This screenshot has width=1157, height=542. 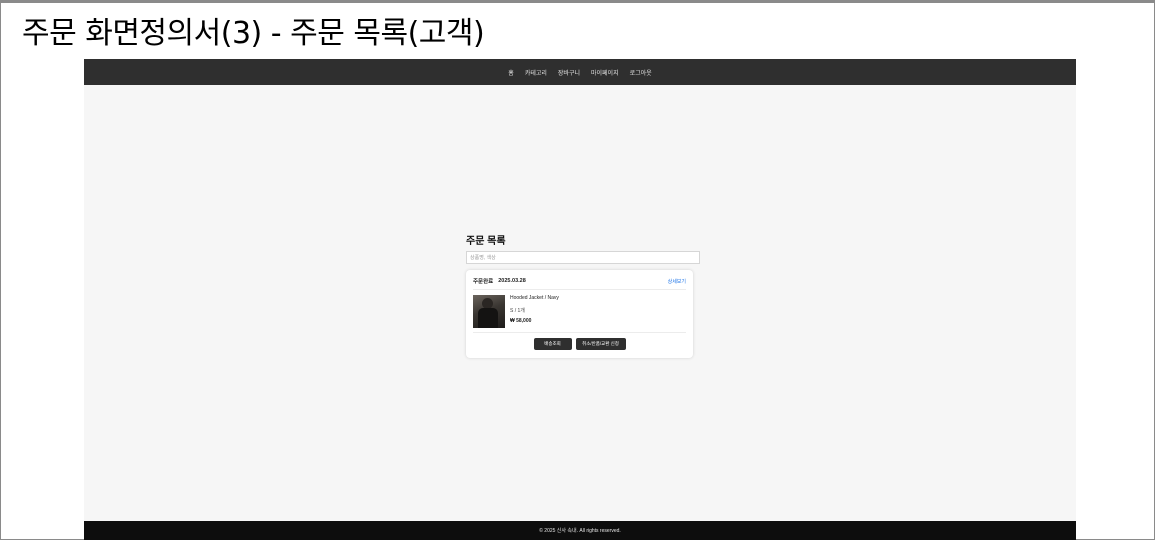 I want to click on order-status: 주문완료, so click(x=483, y=282).